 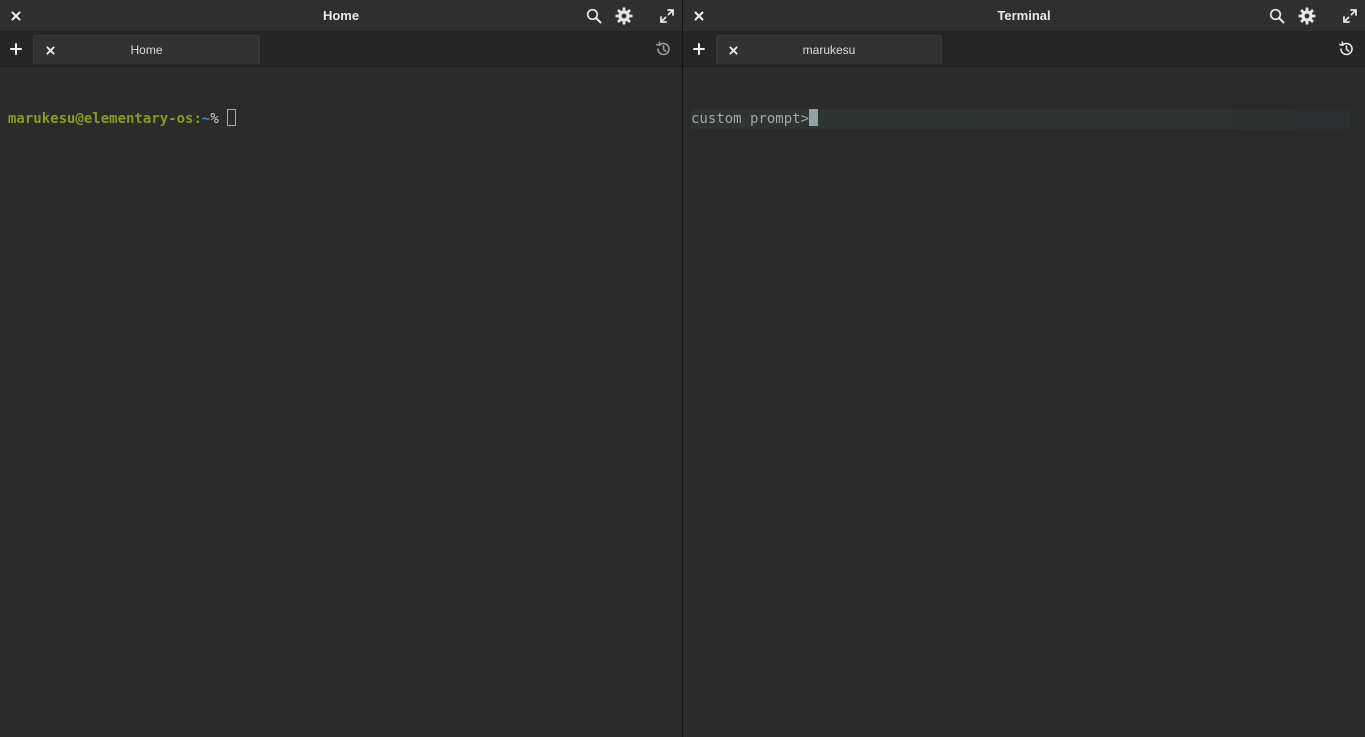 I want to click on title-bar: Home, so click(x=341, y=16).